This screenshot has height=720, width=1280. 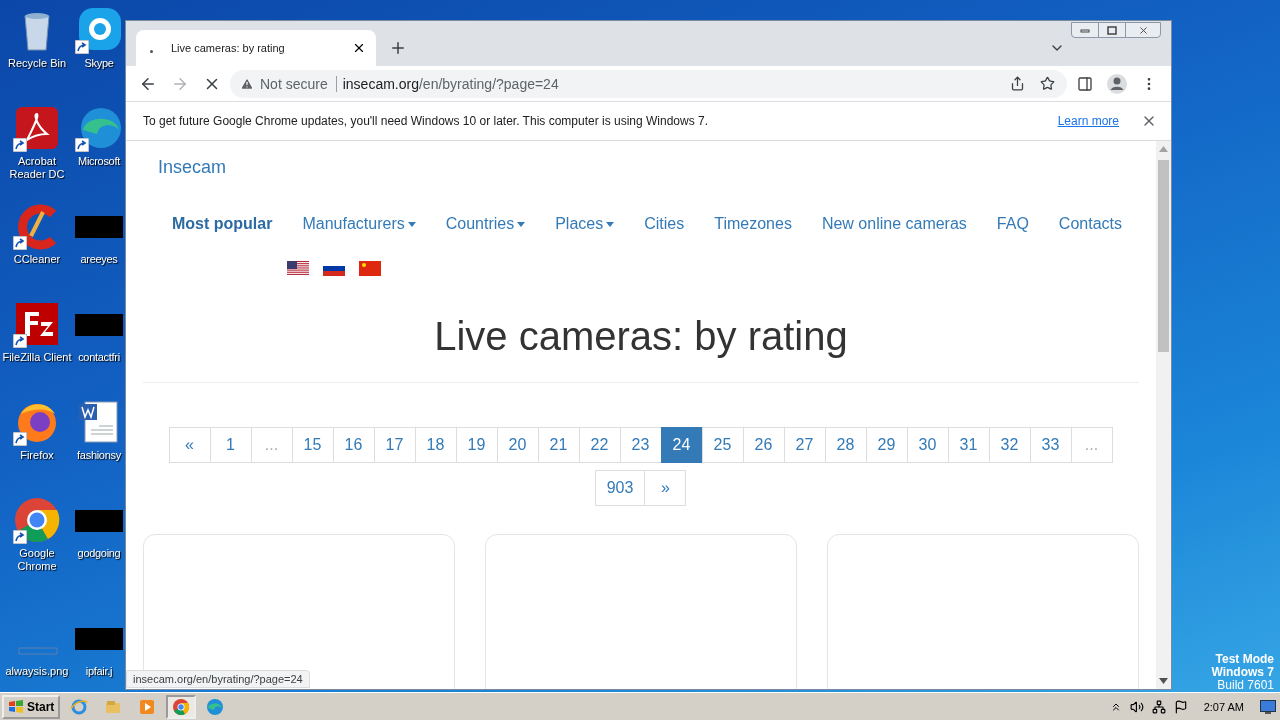 I want to click on learn-more-link: Learn more, so click(x=1088, y=121).